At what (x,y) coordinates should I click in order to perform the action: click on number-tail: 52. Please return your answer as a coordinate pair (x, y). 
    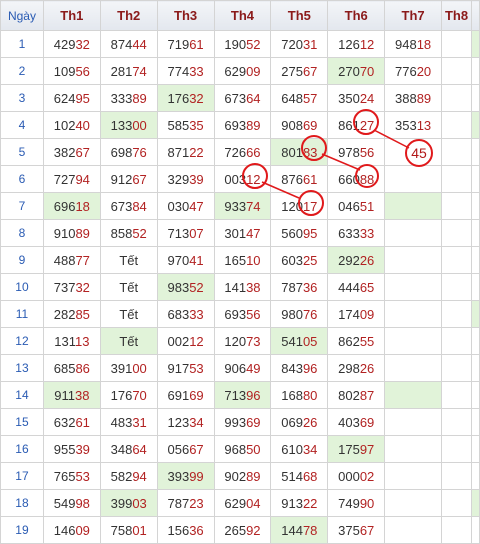
    Looking at the image, I should click on (196, 287).